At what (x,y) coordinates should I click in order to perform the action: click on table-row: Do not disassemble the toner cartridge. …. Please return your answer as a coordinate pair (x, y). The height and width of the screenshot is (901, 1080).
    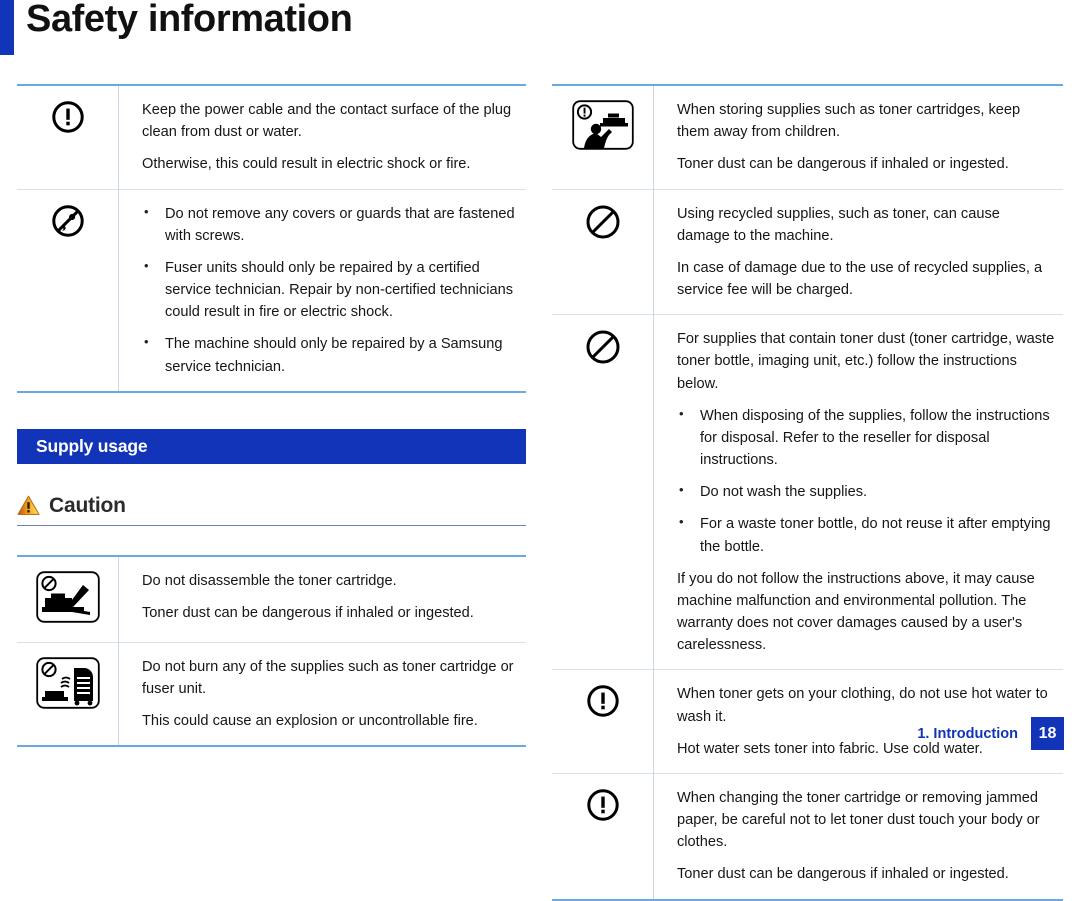
    Looking at the image, I should click on (271, 599).